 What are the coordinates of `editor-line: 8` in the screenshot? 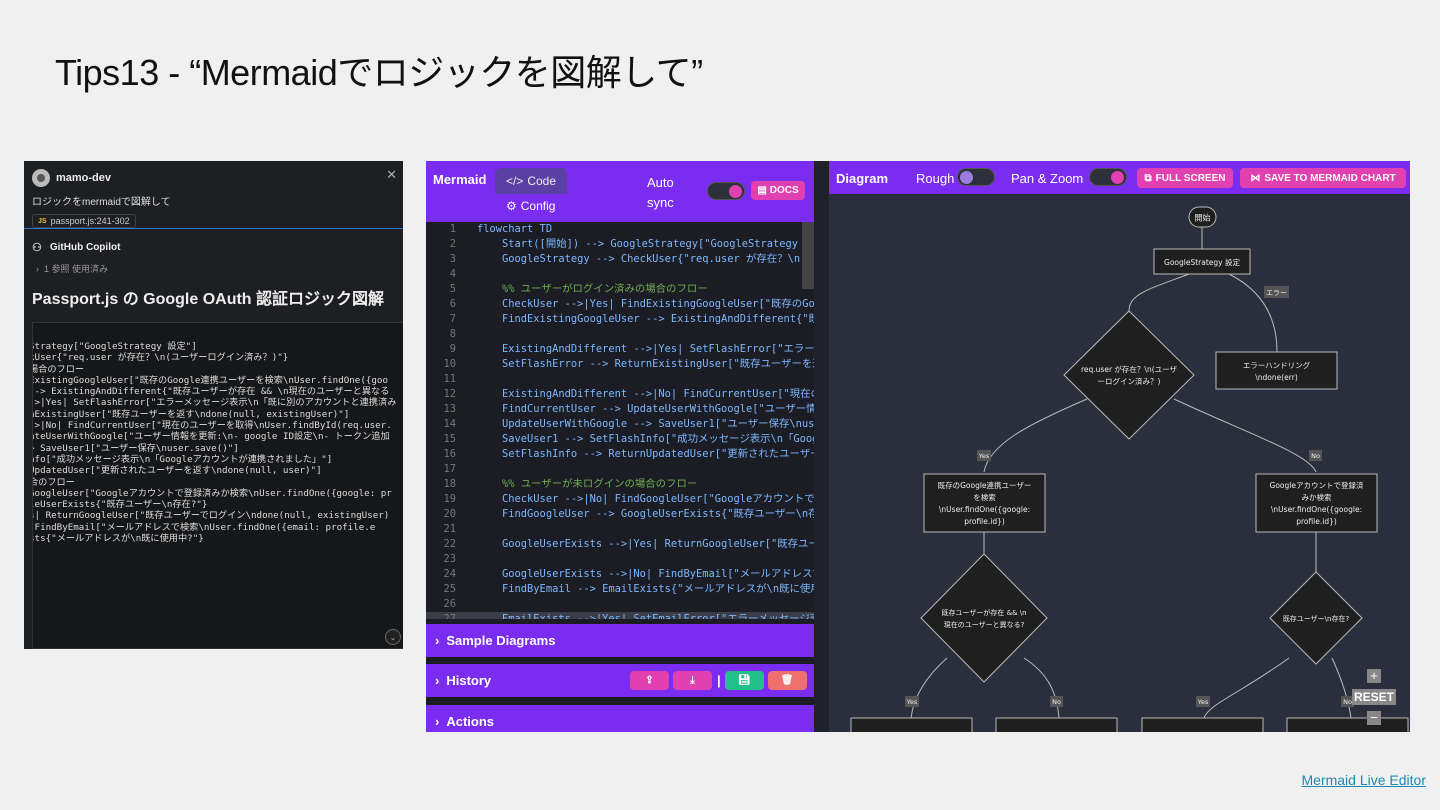 It's located at (620, 334).